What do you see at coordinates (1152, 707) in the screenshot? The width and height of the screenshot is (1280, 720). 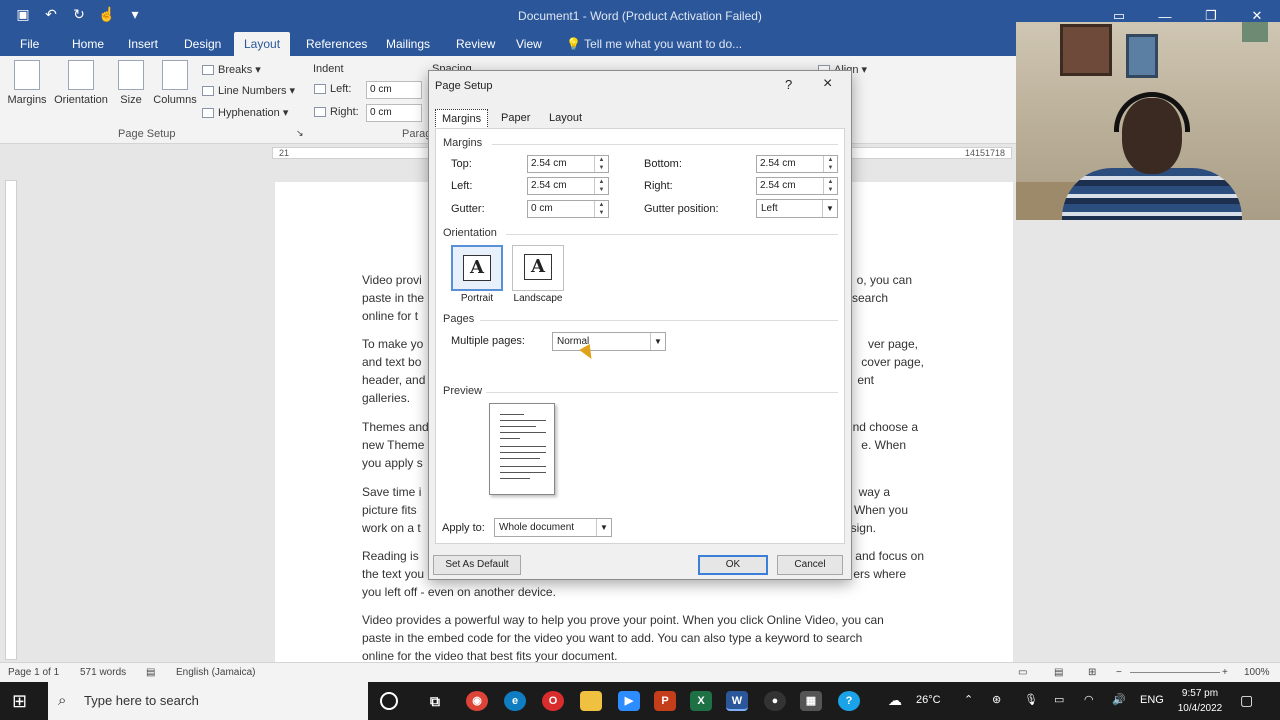 I see `input-language: ENG` at bounding box center [1152, 707].